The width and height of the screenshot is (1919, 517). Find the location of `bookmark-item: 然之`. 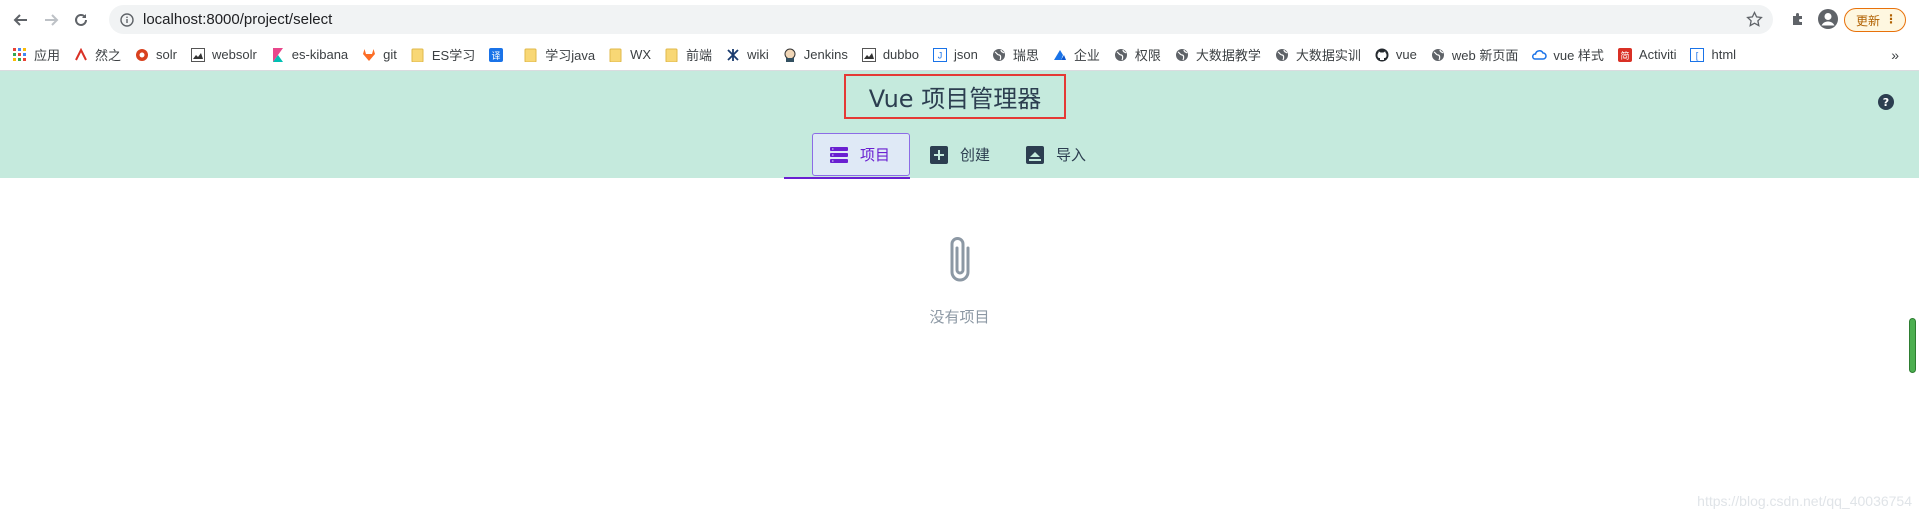

bookmark-item: 然之 is located at coordinates (97, 54).